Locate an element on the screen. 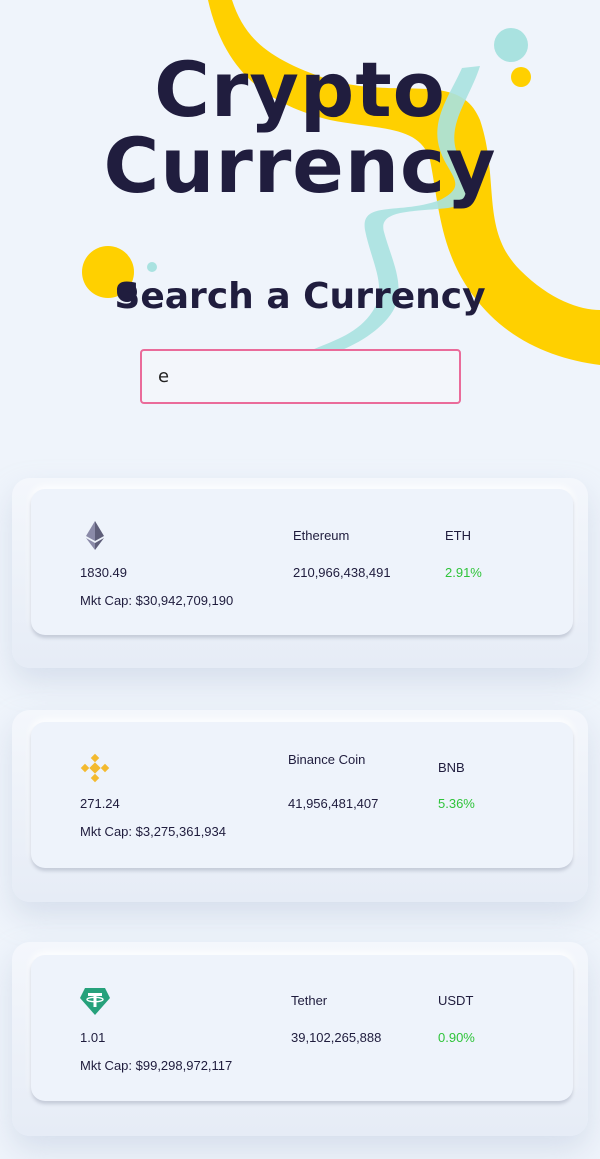  coin-market-cap: Mkt Cap: $30,942,709,190 is located at coordinates (157, 600).